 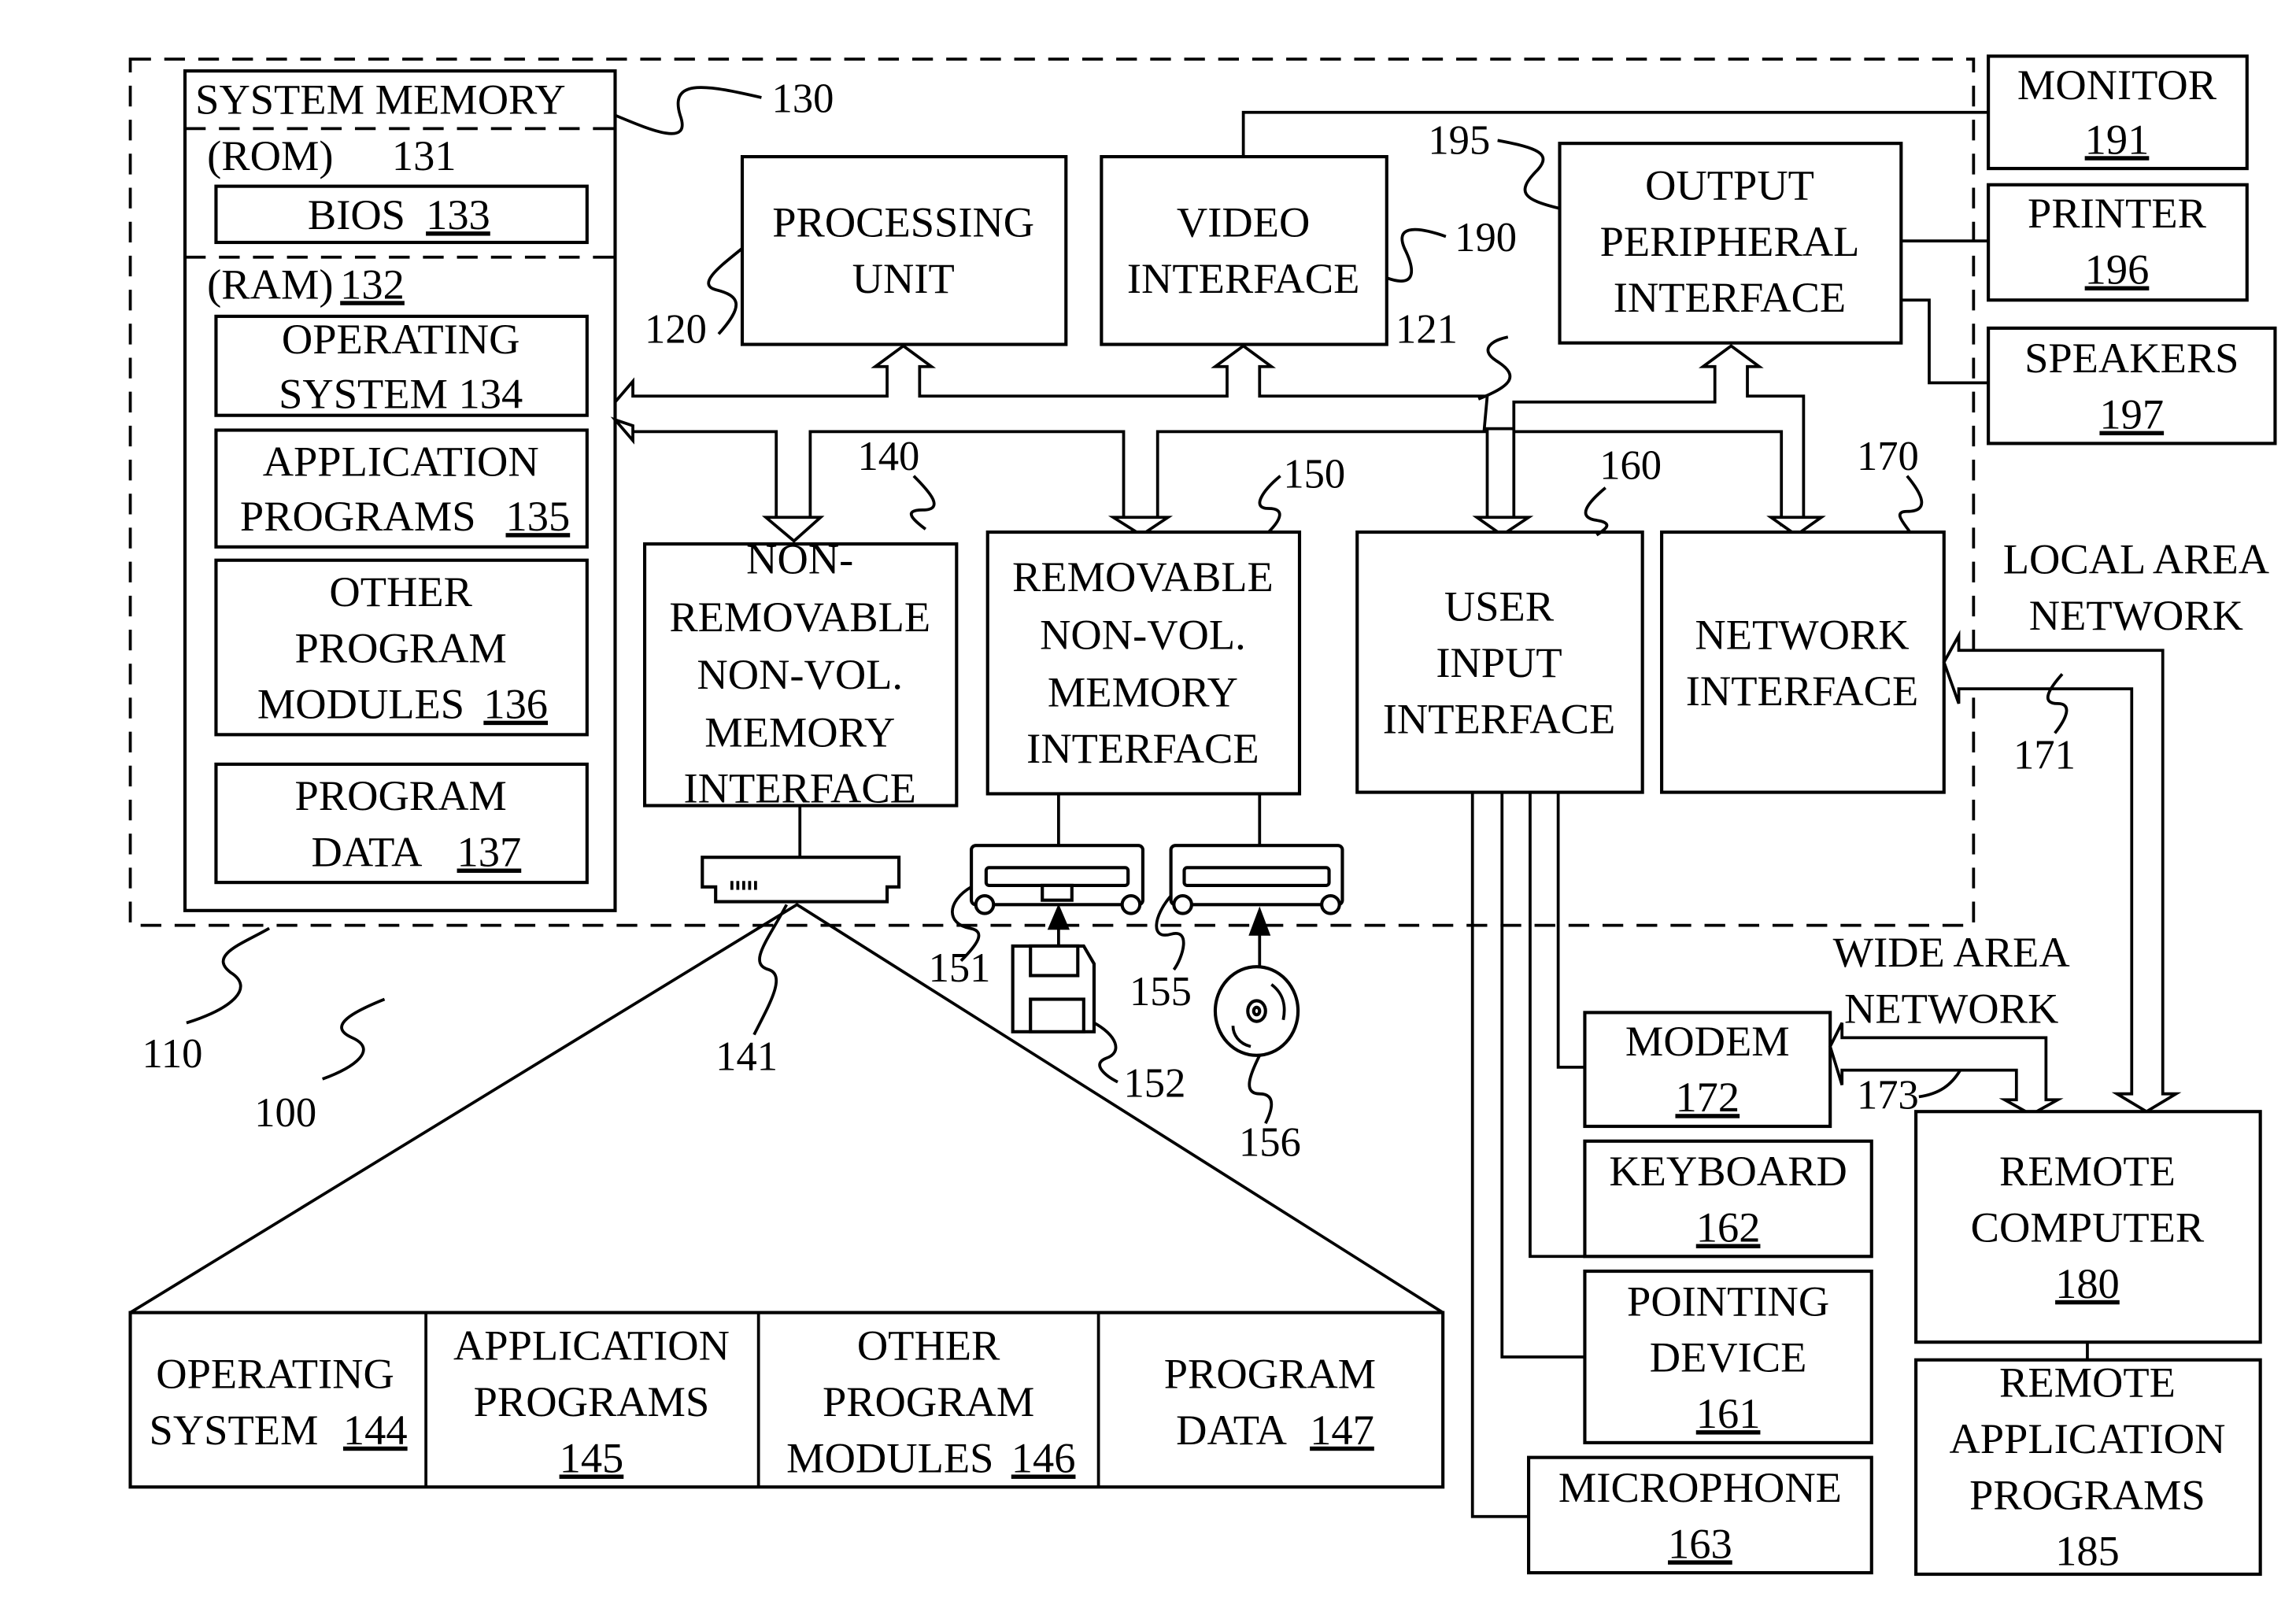 I want to click on pointing-line1: POINTING, so click(x=1728, y=1301).